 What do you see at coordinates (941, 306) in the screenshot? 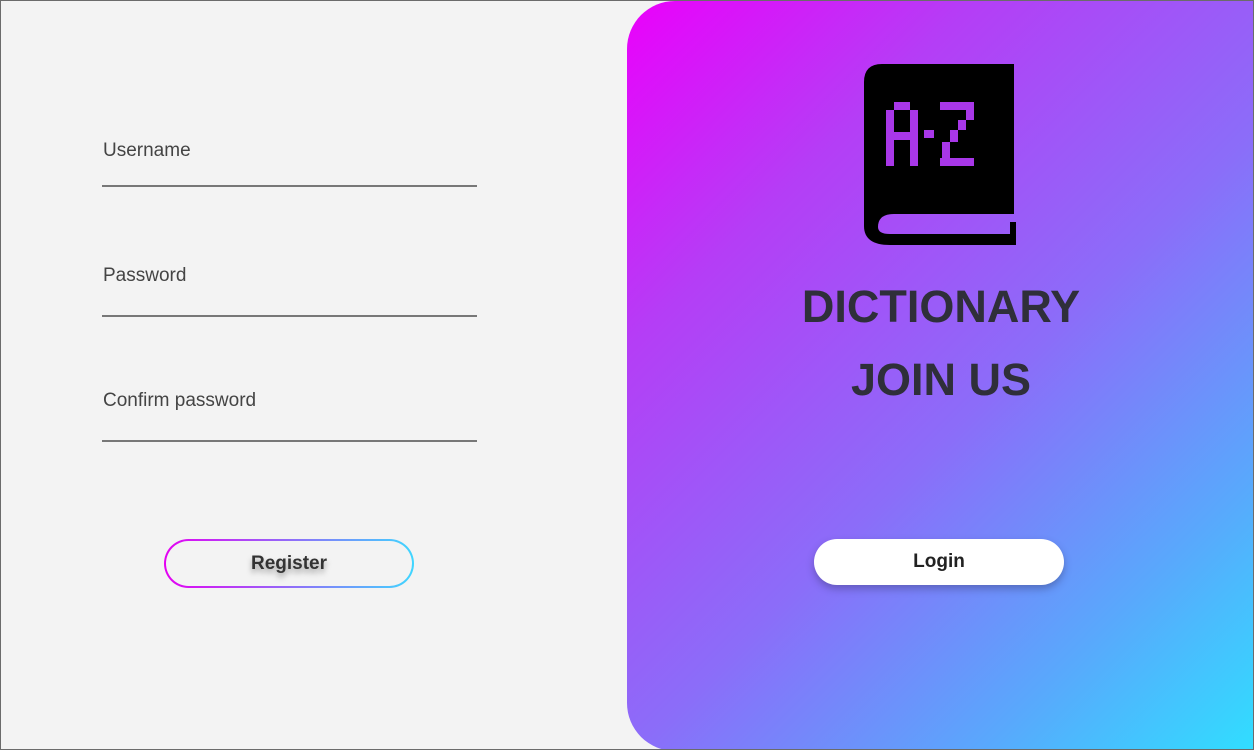
I see `app-title: DICTIONARY` at bounding box center [941, 306].